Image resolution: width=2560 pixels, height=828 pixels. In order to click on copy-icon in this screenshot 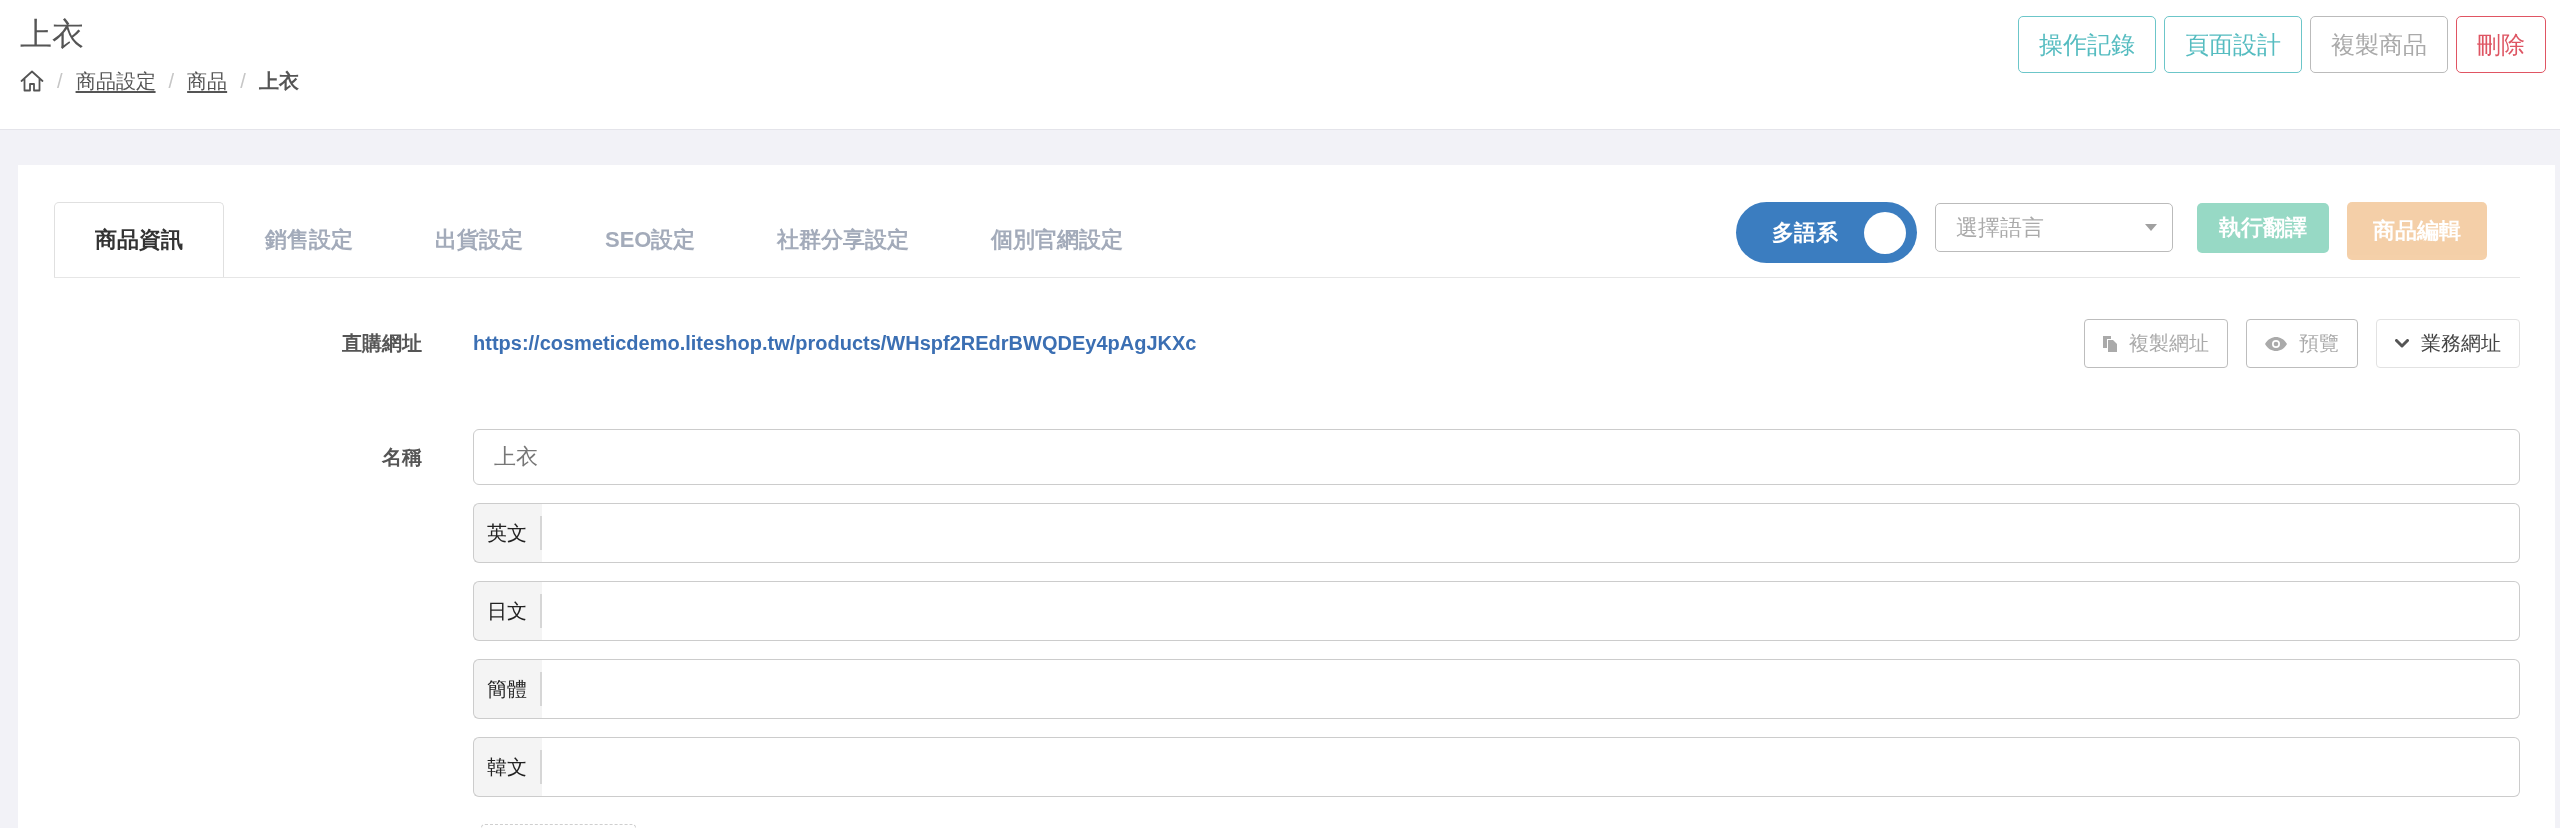, I will do `click(2110, 343)`.